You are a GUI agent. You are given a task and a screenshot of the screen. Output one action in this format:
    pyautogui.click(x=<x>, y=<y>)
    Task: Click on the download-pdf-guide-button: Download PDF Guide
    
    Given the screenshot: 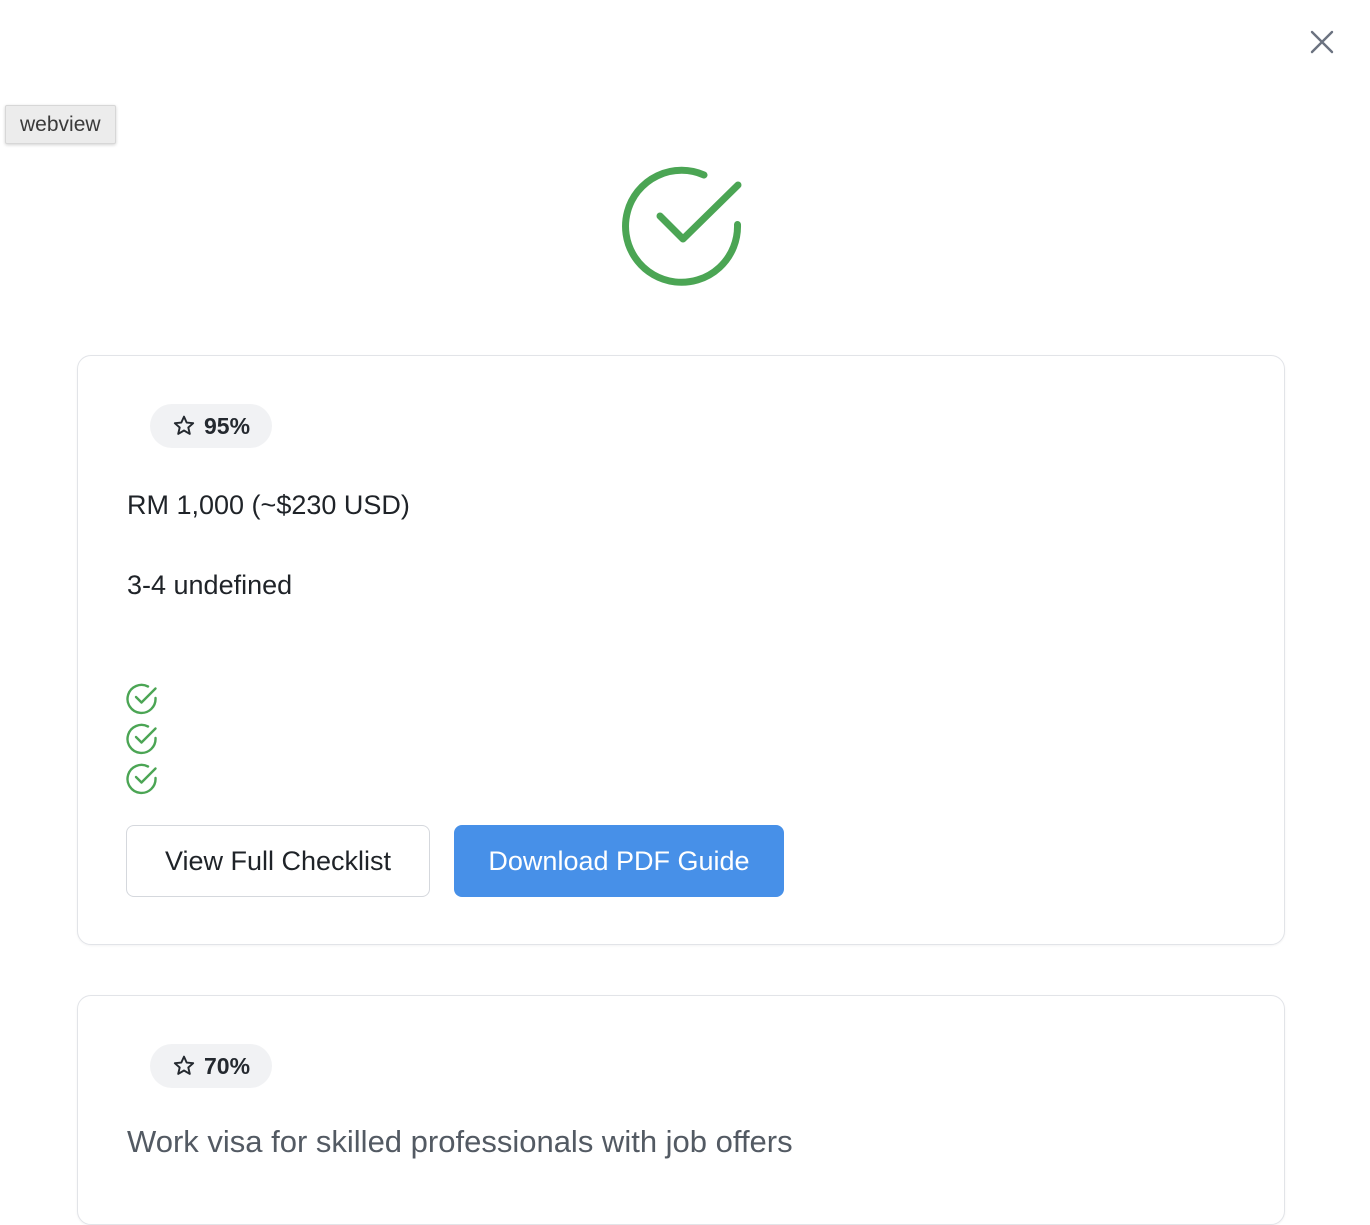 What is the action you would take?
    pyautogui.click(x=619, y=861)
    